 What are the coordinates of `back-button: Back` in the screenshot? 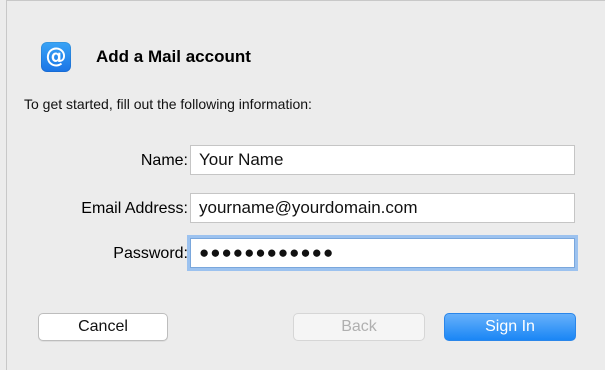 It's located at (359, 327).